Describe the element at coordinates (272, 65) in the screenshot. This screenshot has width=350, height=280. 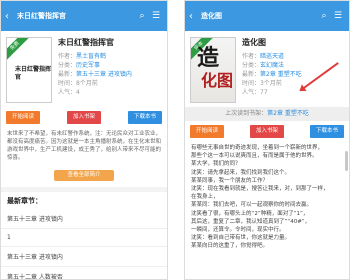
I see `category-link: 玄幻魔法` at that location.